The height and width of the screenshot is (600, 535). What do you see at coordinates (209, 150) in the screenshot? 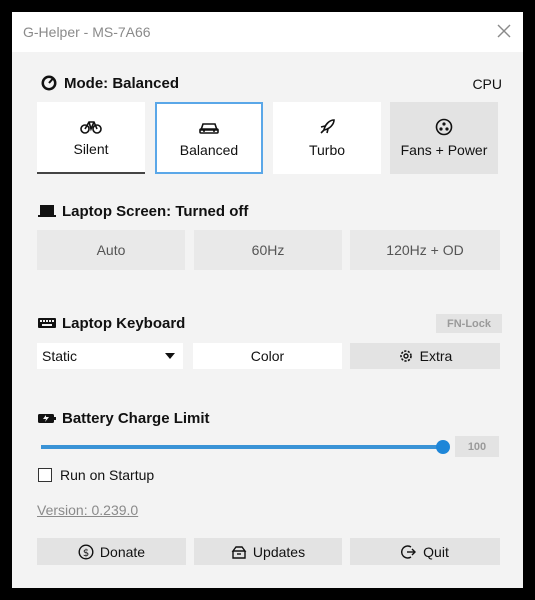
I see `mode-balanced-label: Balanced` at bounding box center [209, 150].